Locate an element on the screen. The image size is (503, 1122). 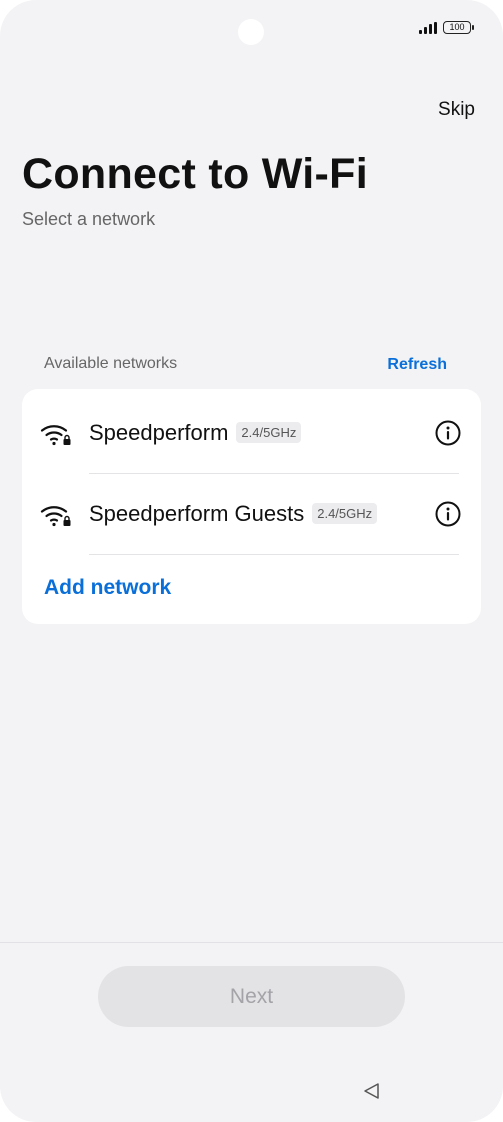
network-name-text: Speedperform Guests is located at coordinates (197, 513).